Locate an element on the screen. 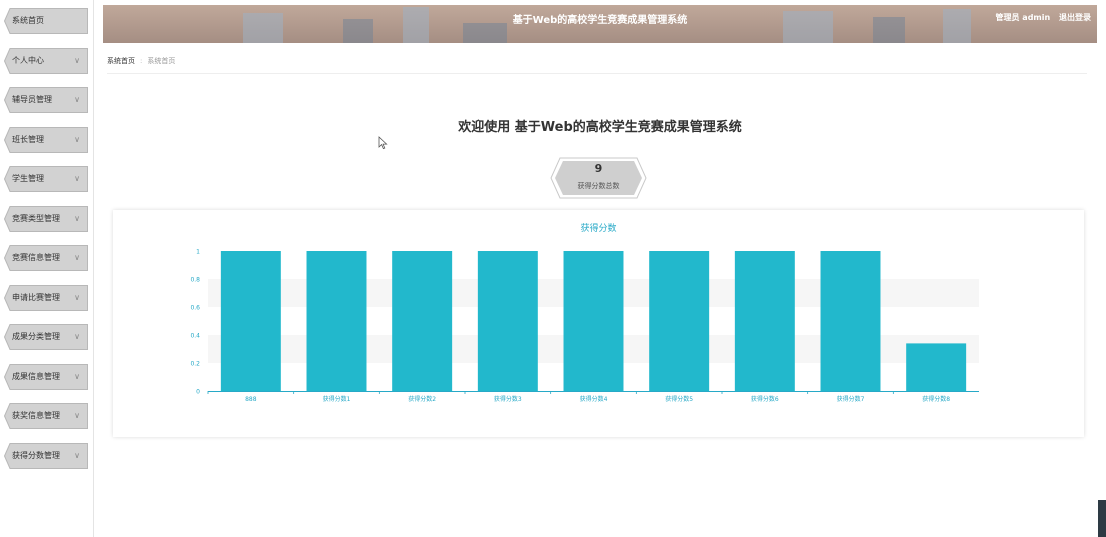 The image size is (1106, 537). sidebar-item-competition-info: 竞赛信息管理 ∨ is located at coordinates (46, 258).